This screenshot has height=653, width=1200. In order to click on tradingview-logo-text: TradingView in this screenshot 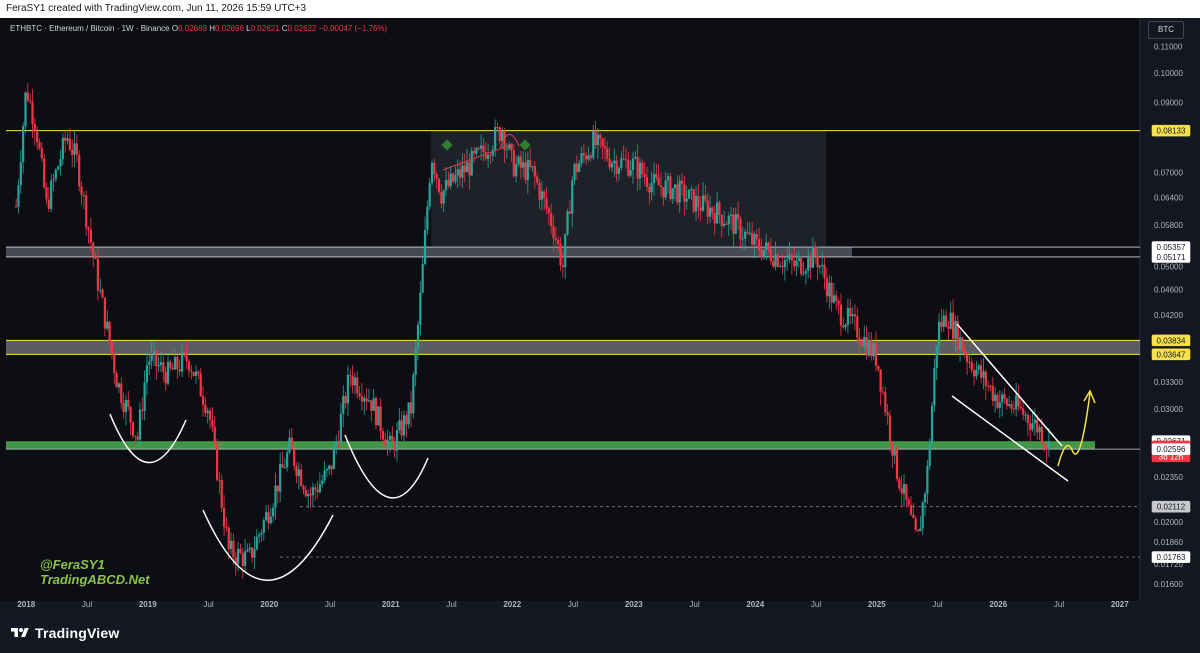, I will do `click(77, 633)`.